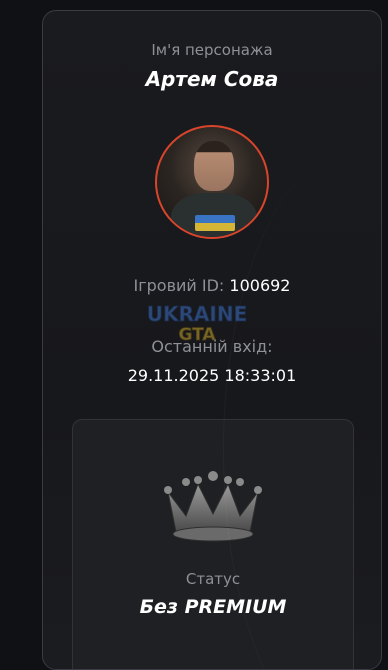 The image size is (388, 670). I want to click on character-name: Артем Сова, so click(212, 79).